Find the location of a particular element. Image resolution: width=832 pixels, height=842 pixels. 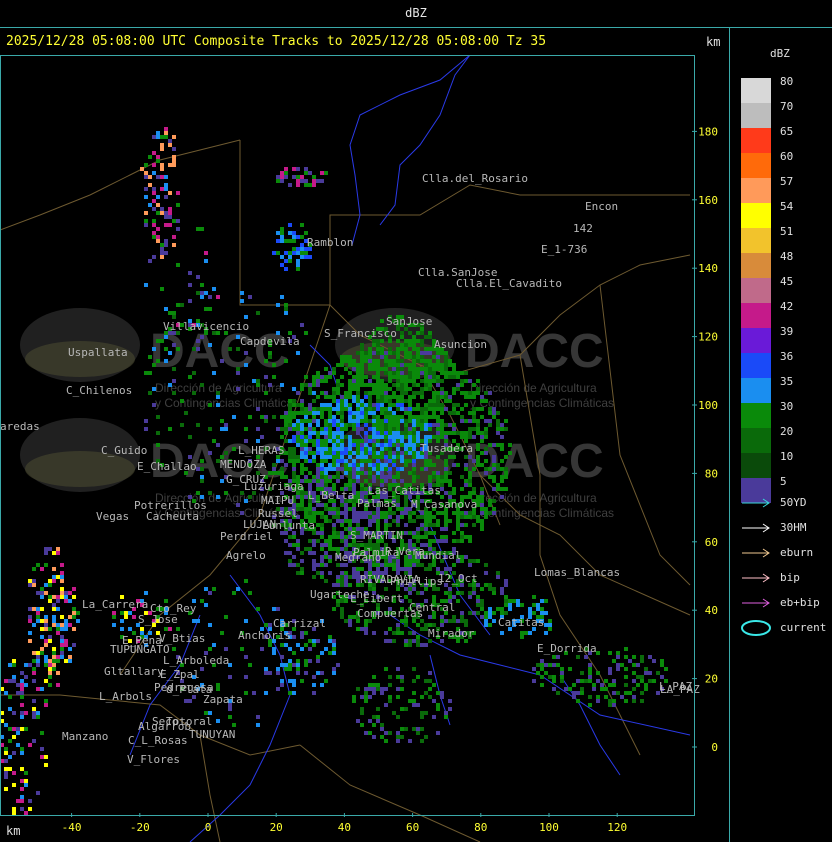

place-label: Clla.El_Cavadito is located at coordinates (509, 283).